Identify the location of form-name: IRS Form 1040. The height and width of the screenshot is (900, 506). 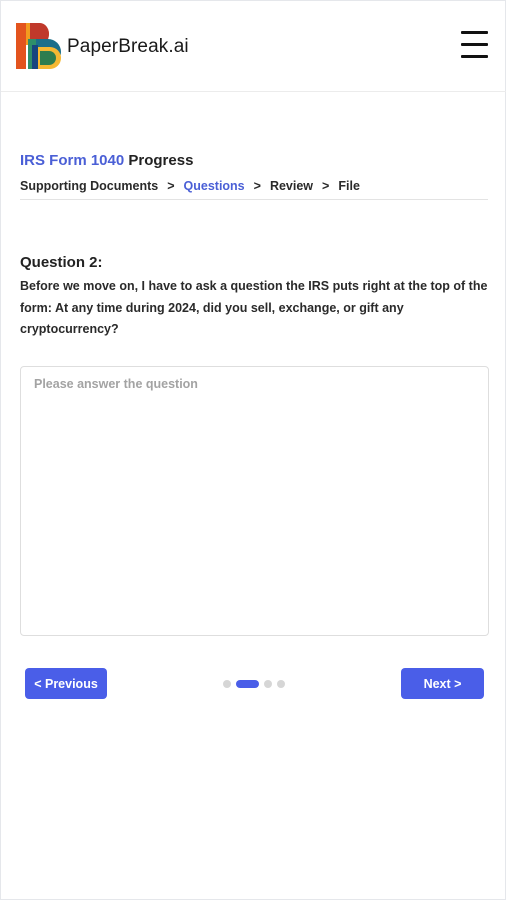
(72, 160).